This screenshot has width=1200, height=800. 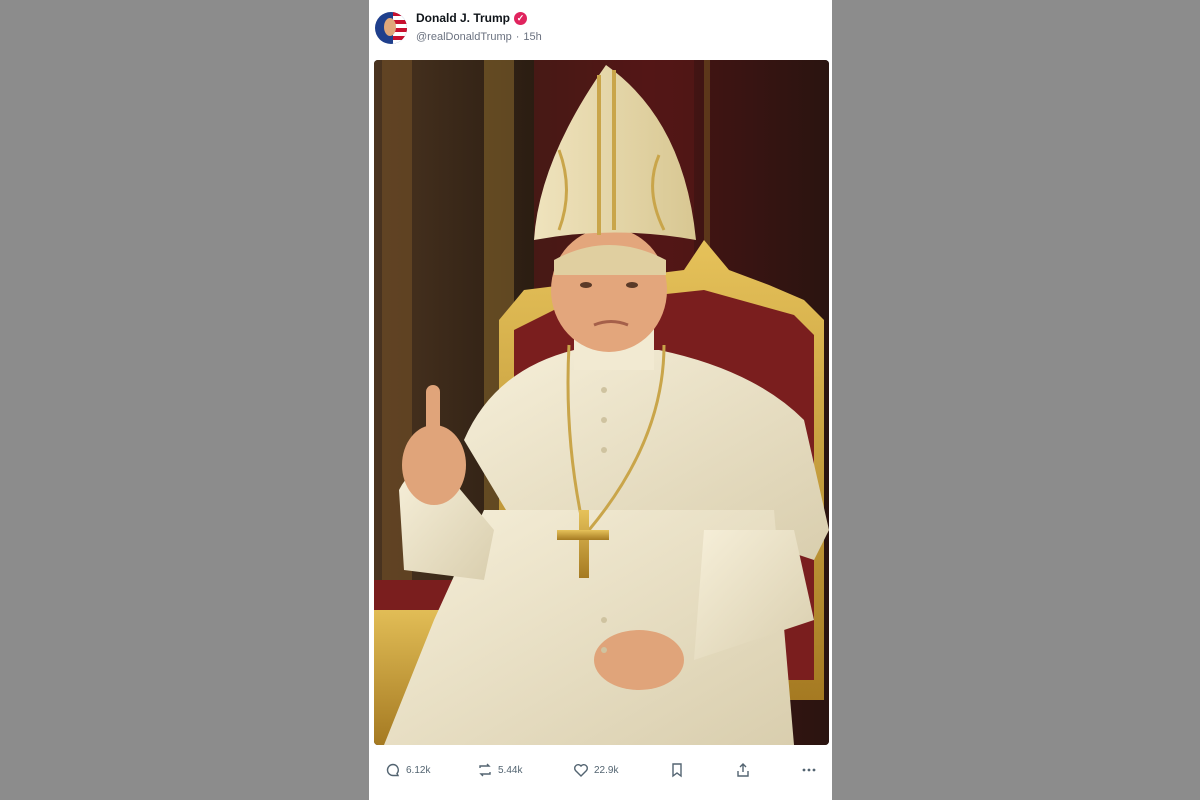 I want to click on repost-count: 5.44k, so click(x=510, y=770).